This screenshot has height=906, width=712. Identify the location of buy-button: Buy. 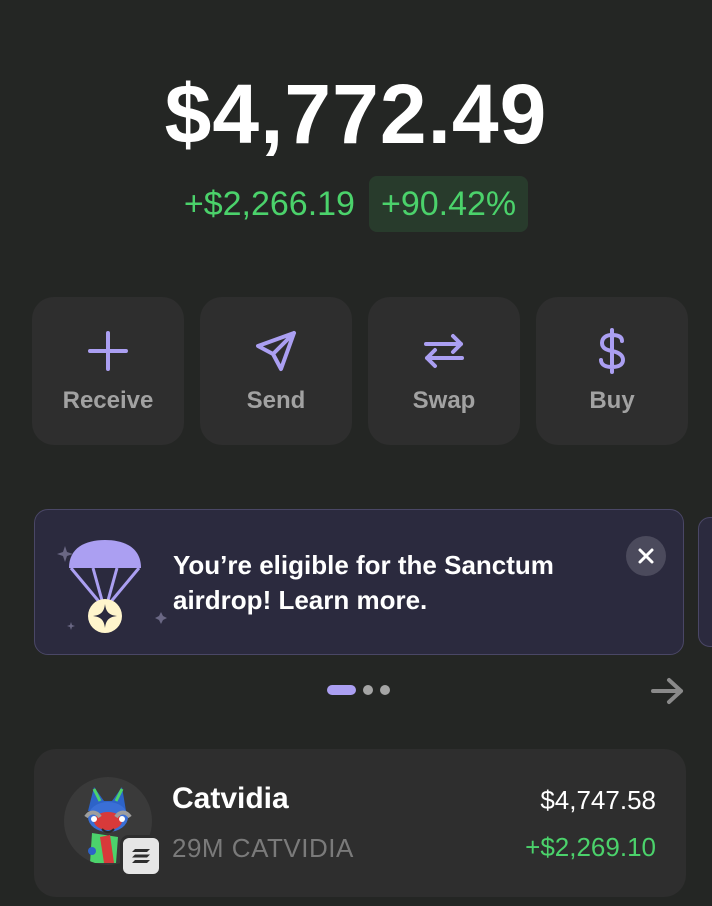
(612, 371).